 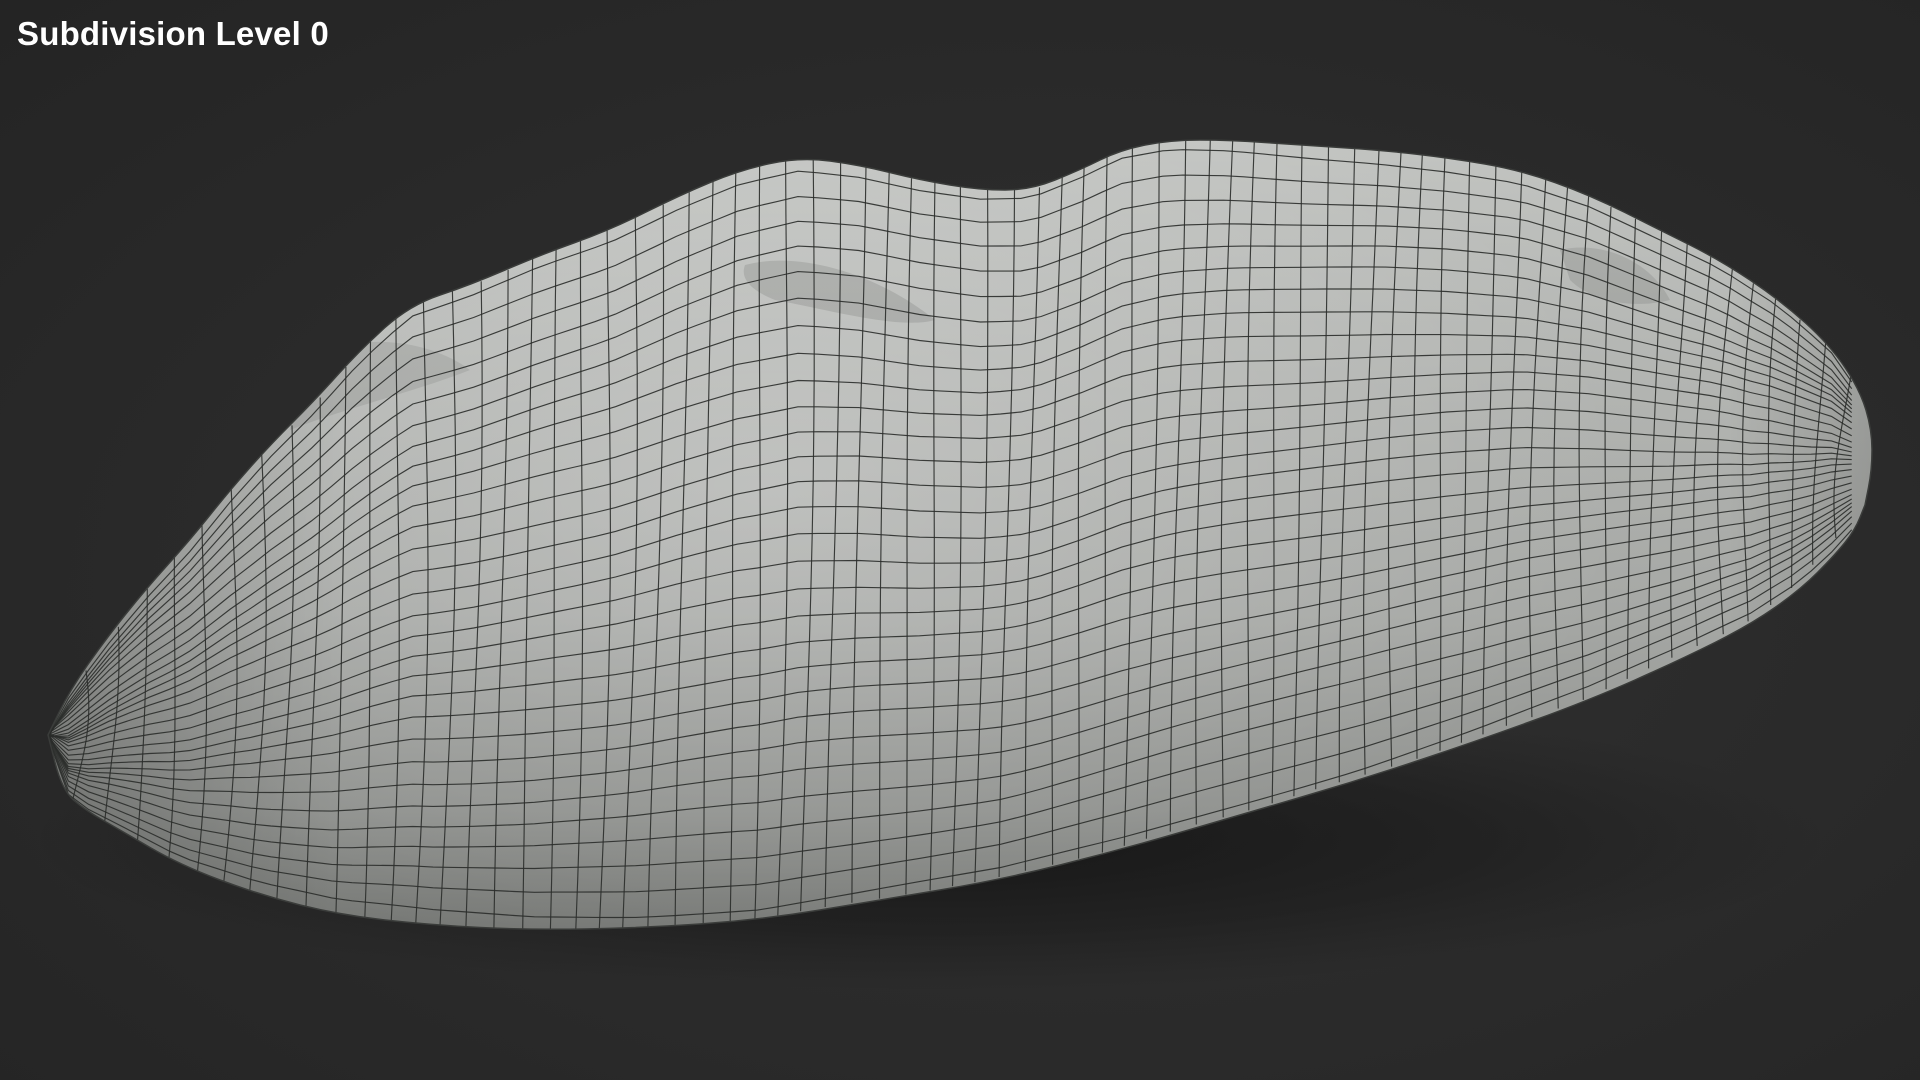 What do you see at coordinates (173, 33) in the screenshot?
I see `subdivision-level-label: Subdivision Level 0` at bounding box center [173, 33].